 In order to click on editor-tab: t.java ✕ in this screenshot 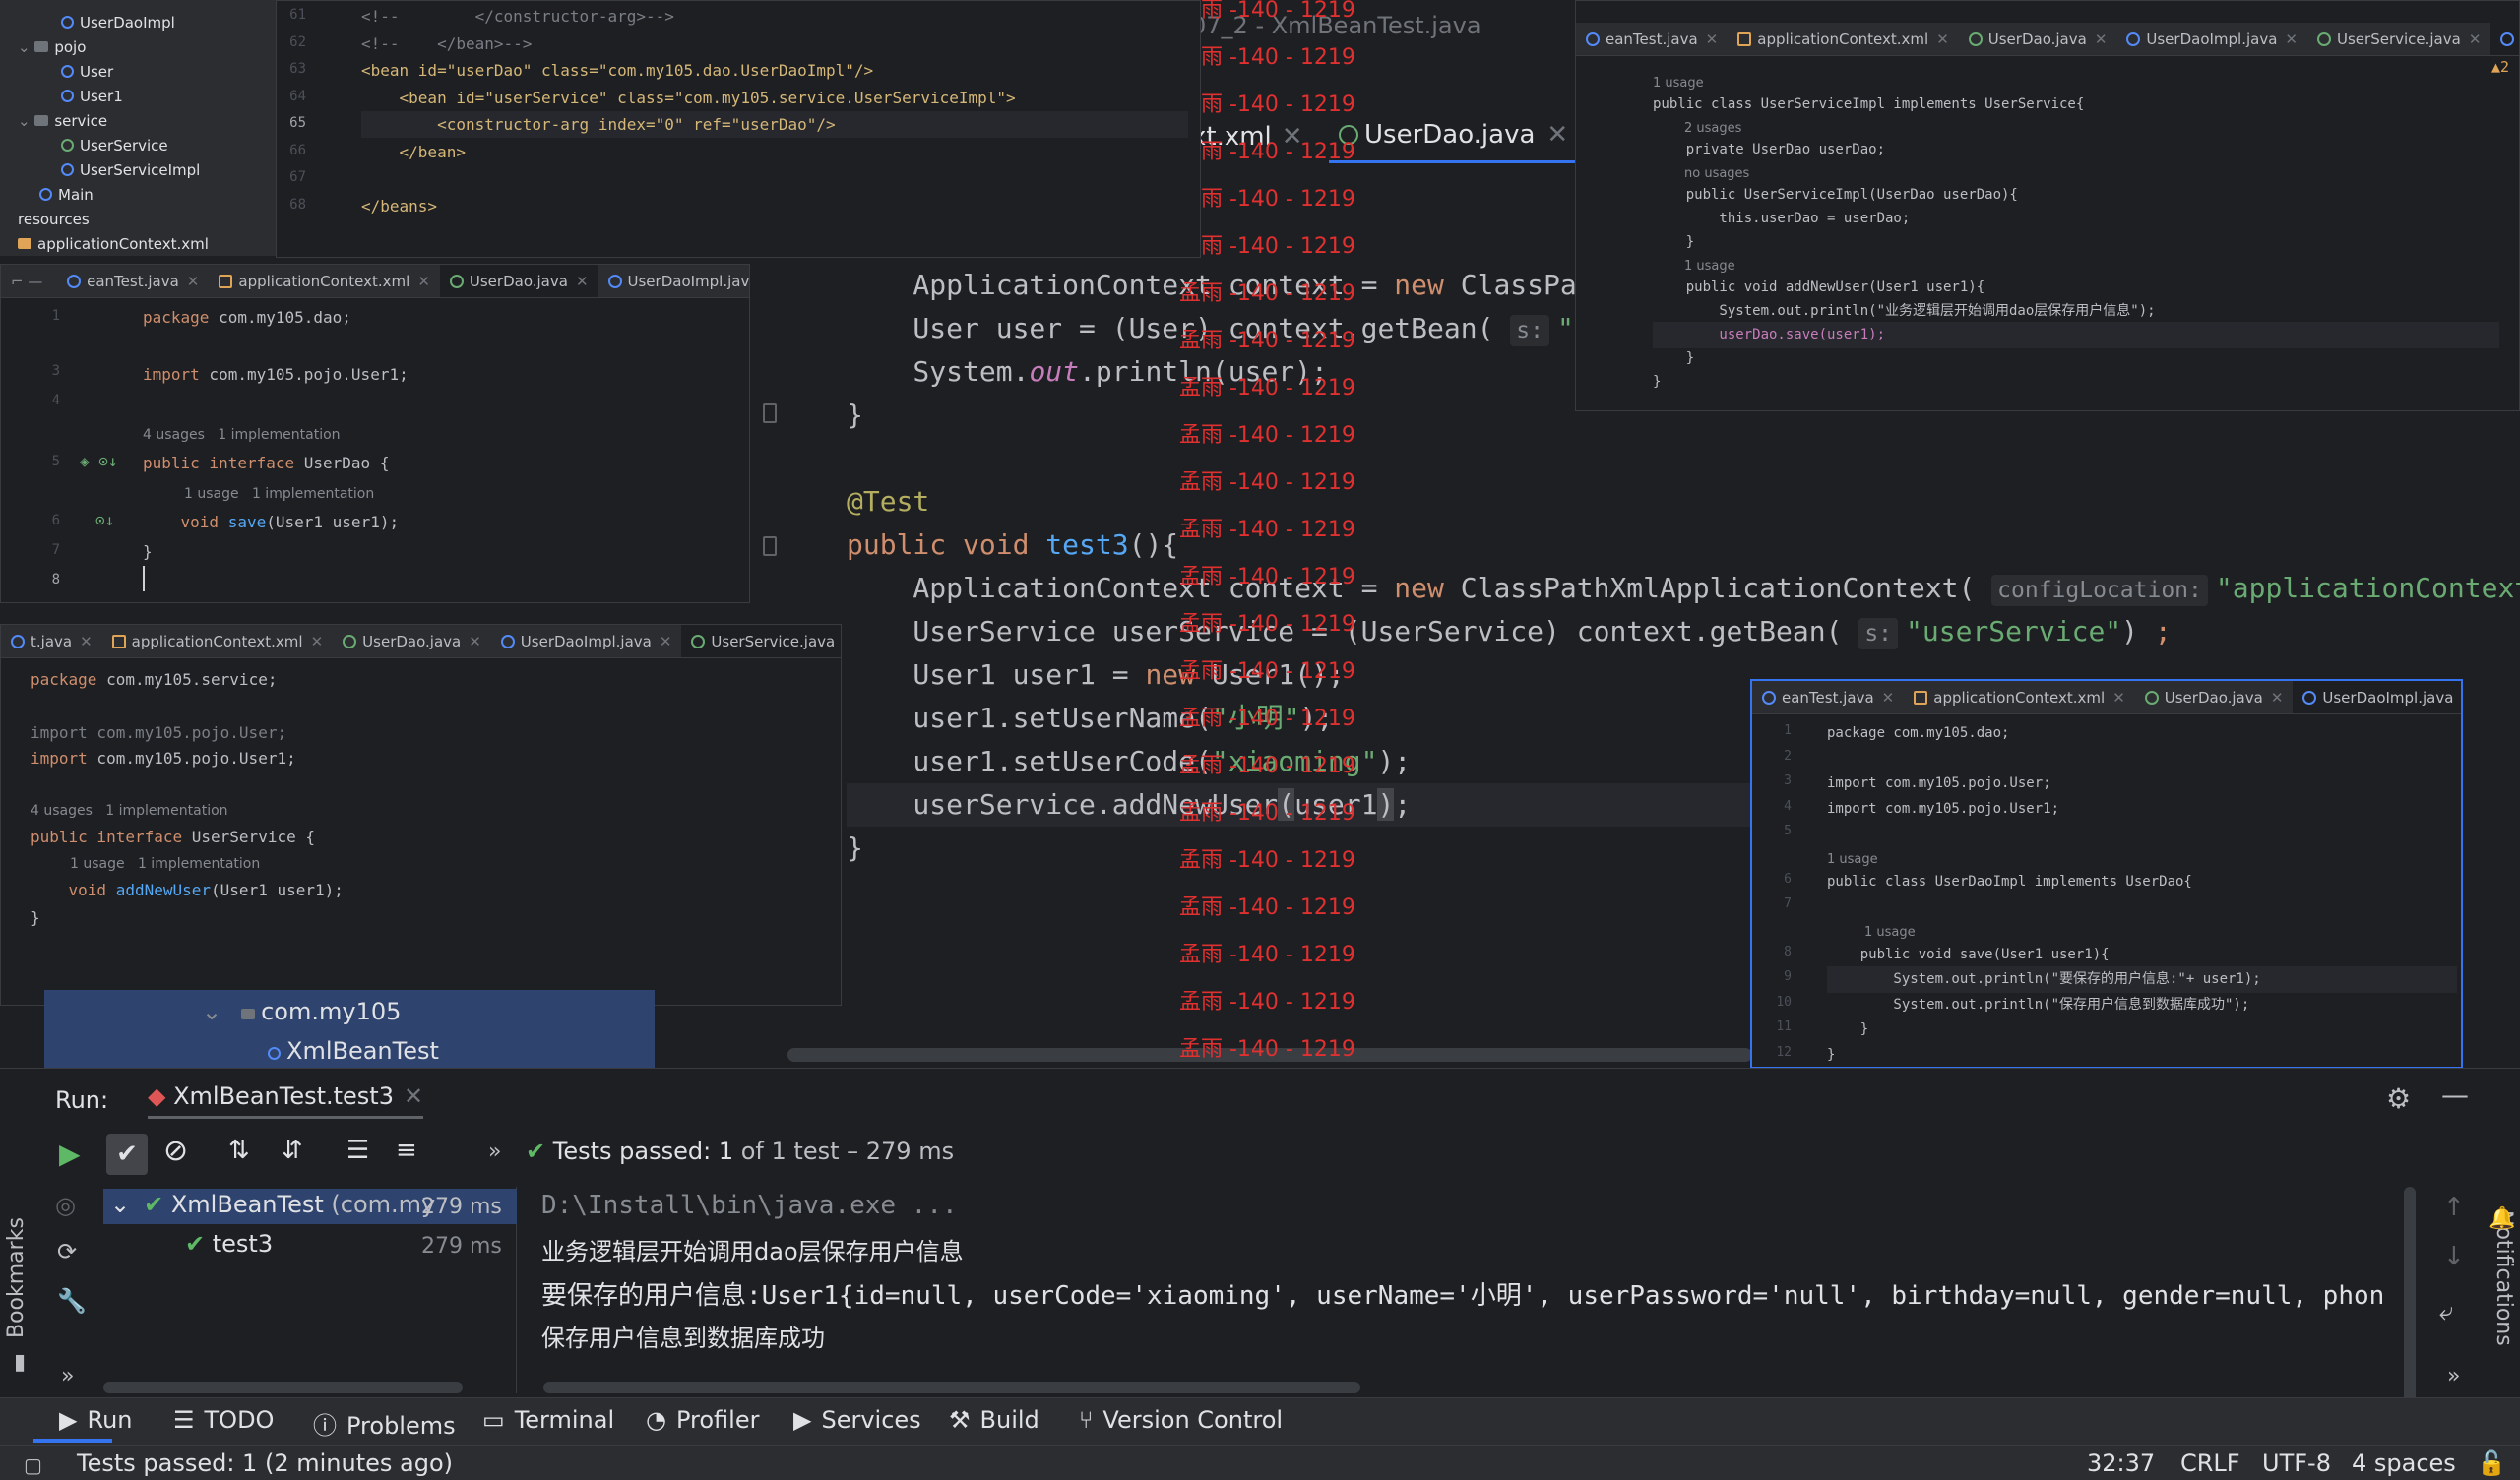, I will do `click(51, 641)`.